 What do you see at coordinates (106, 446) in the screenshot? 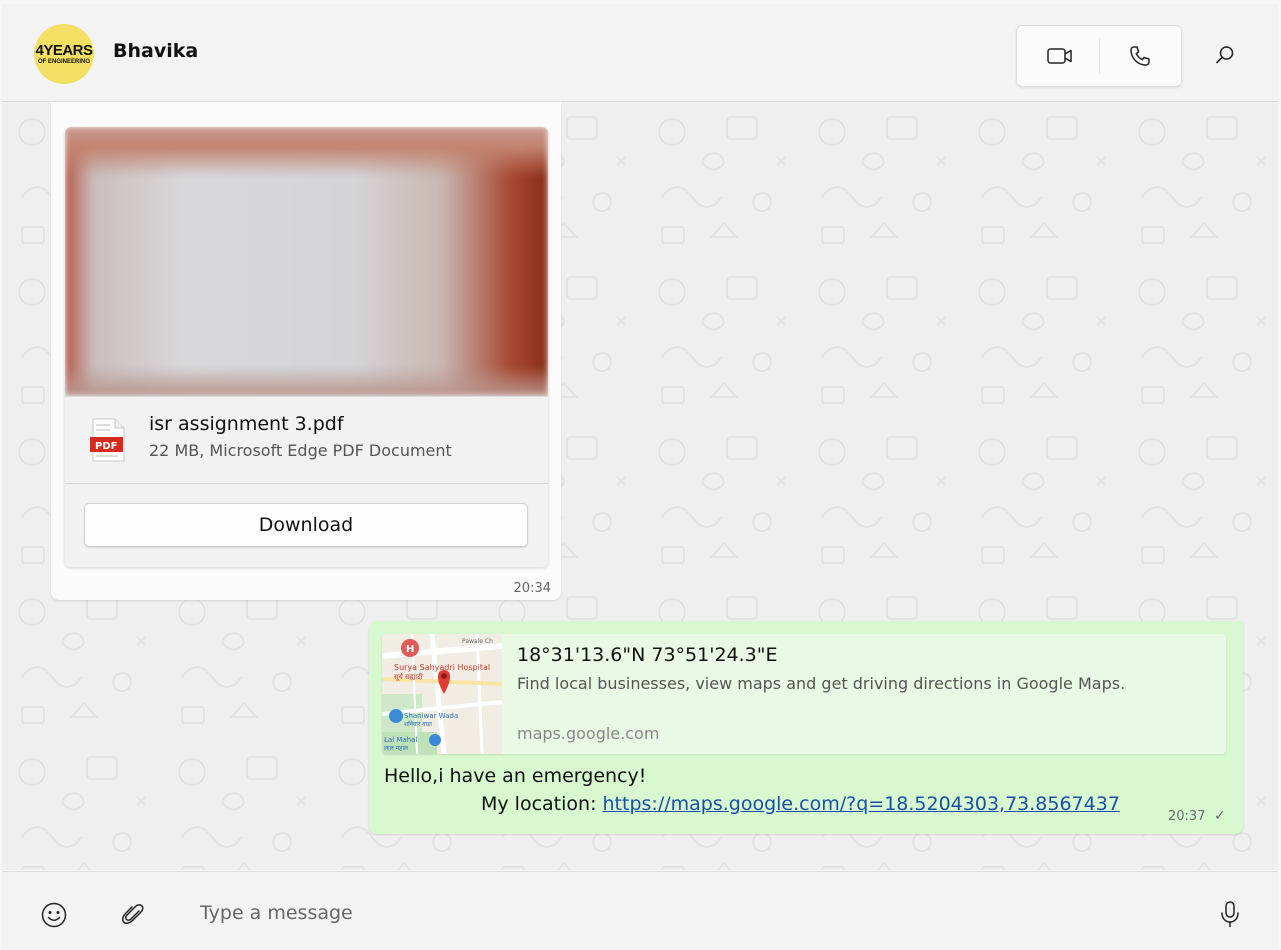
I see `pdf-icon-label: PDF` at bounding box center [106, 446].